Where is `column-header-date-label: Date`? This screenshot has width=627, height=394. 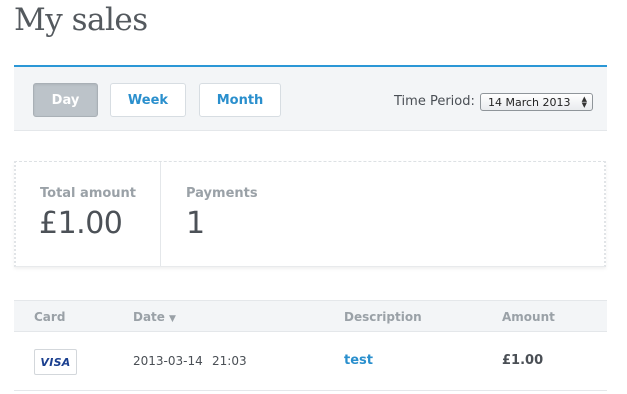 column-header-date-label: Date is located at coordinates (149, 317).